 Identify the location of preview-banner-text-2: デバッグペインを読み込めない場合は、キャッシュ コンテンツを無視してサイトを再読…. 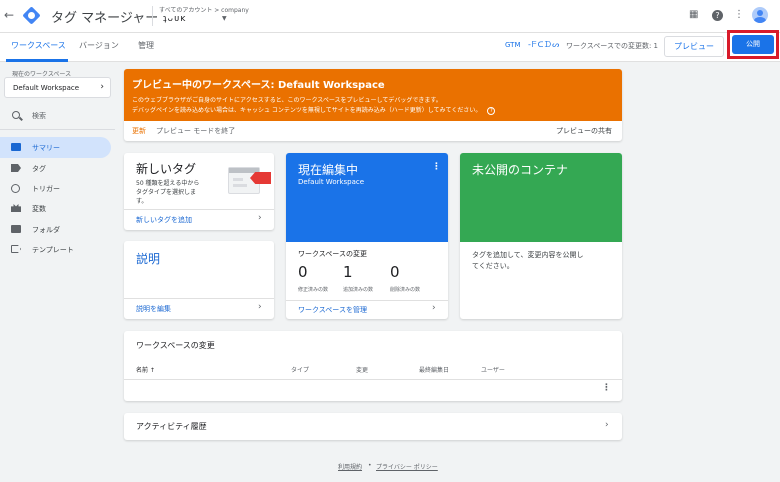
(314, 110).